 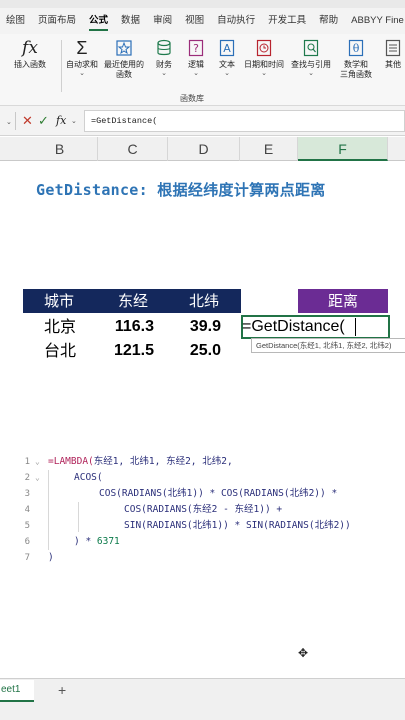 I want to click on code-line-4: COS(RADIANS(东经2 - 东经1)) +, so click(x=203, y=509).